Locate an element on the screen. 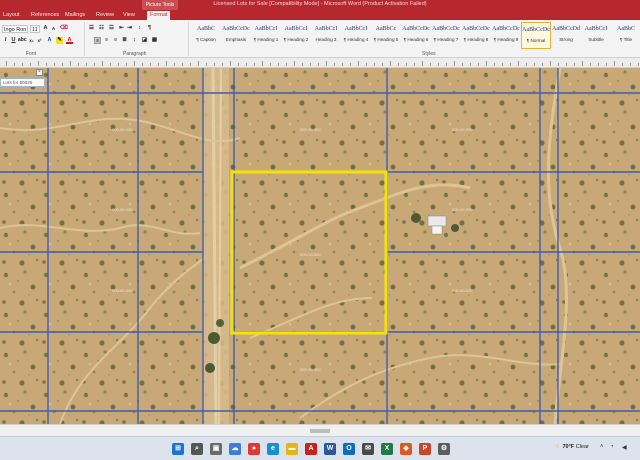 The height and width of the screenshot is (460, 640). underline-icon: U is located at coordinates (13, 40).